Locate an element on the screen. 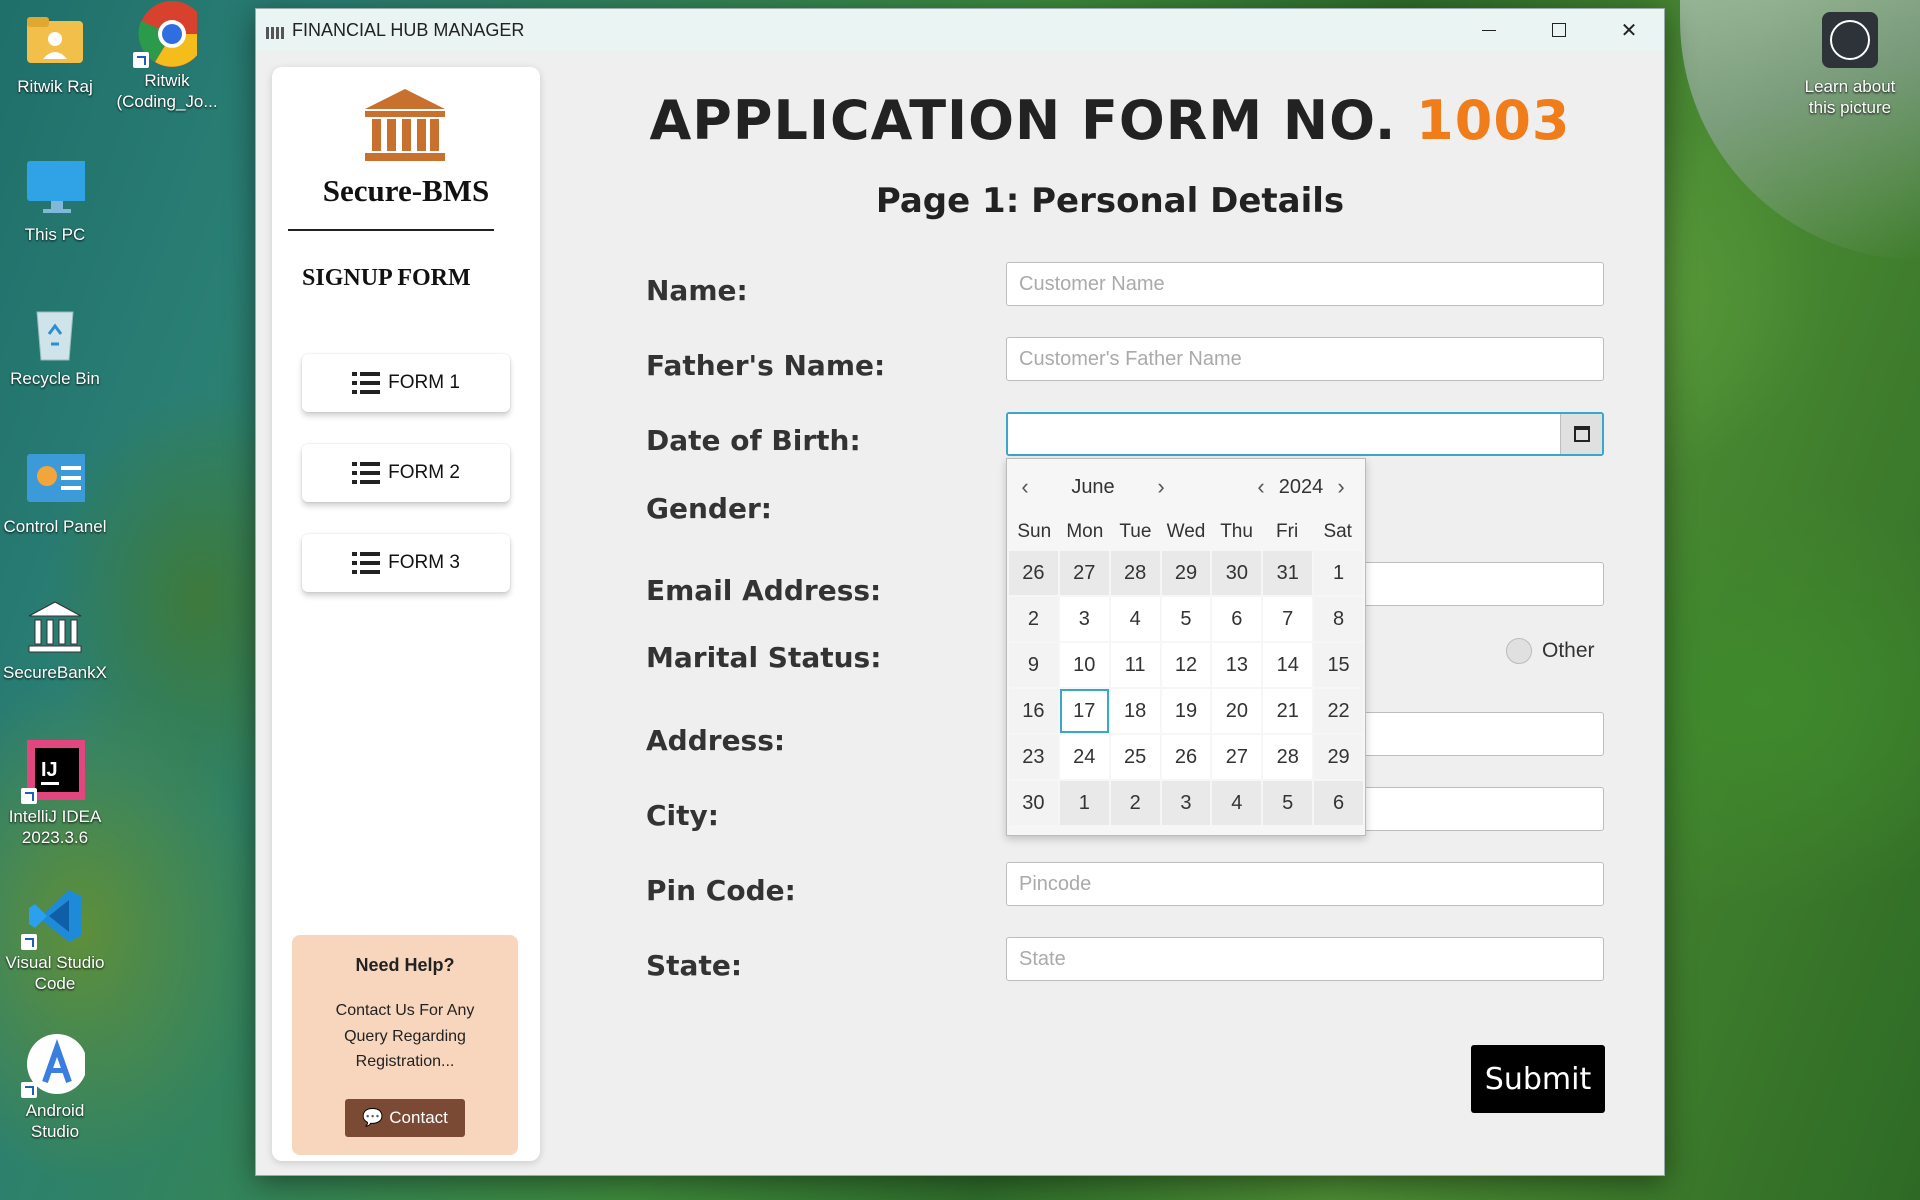 The width and height of the screenshot is (1920, 1200). radio-button is located at coordinates (1519, 651).